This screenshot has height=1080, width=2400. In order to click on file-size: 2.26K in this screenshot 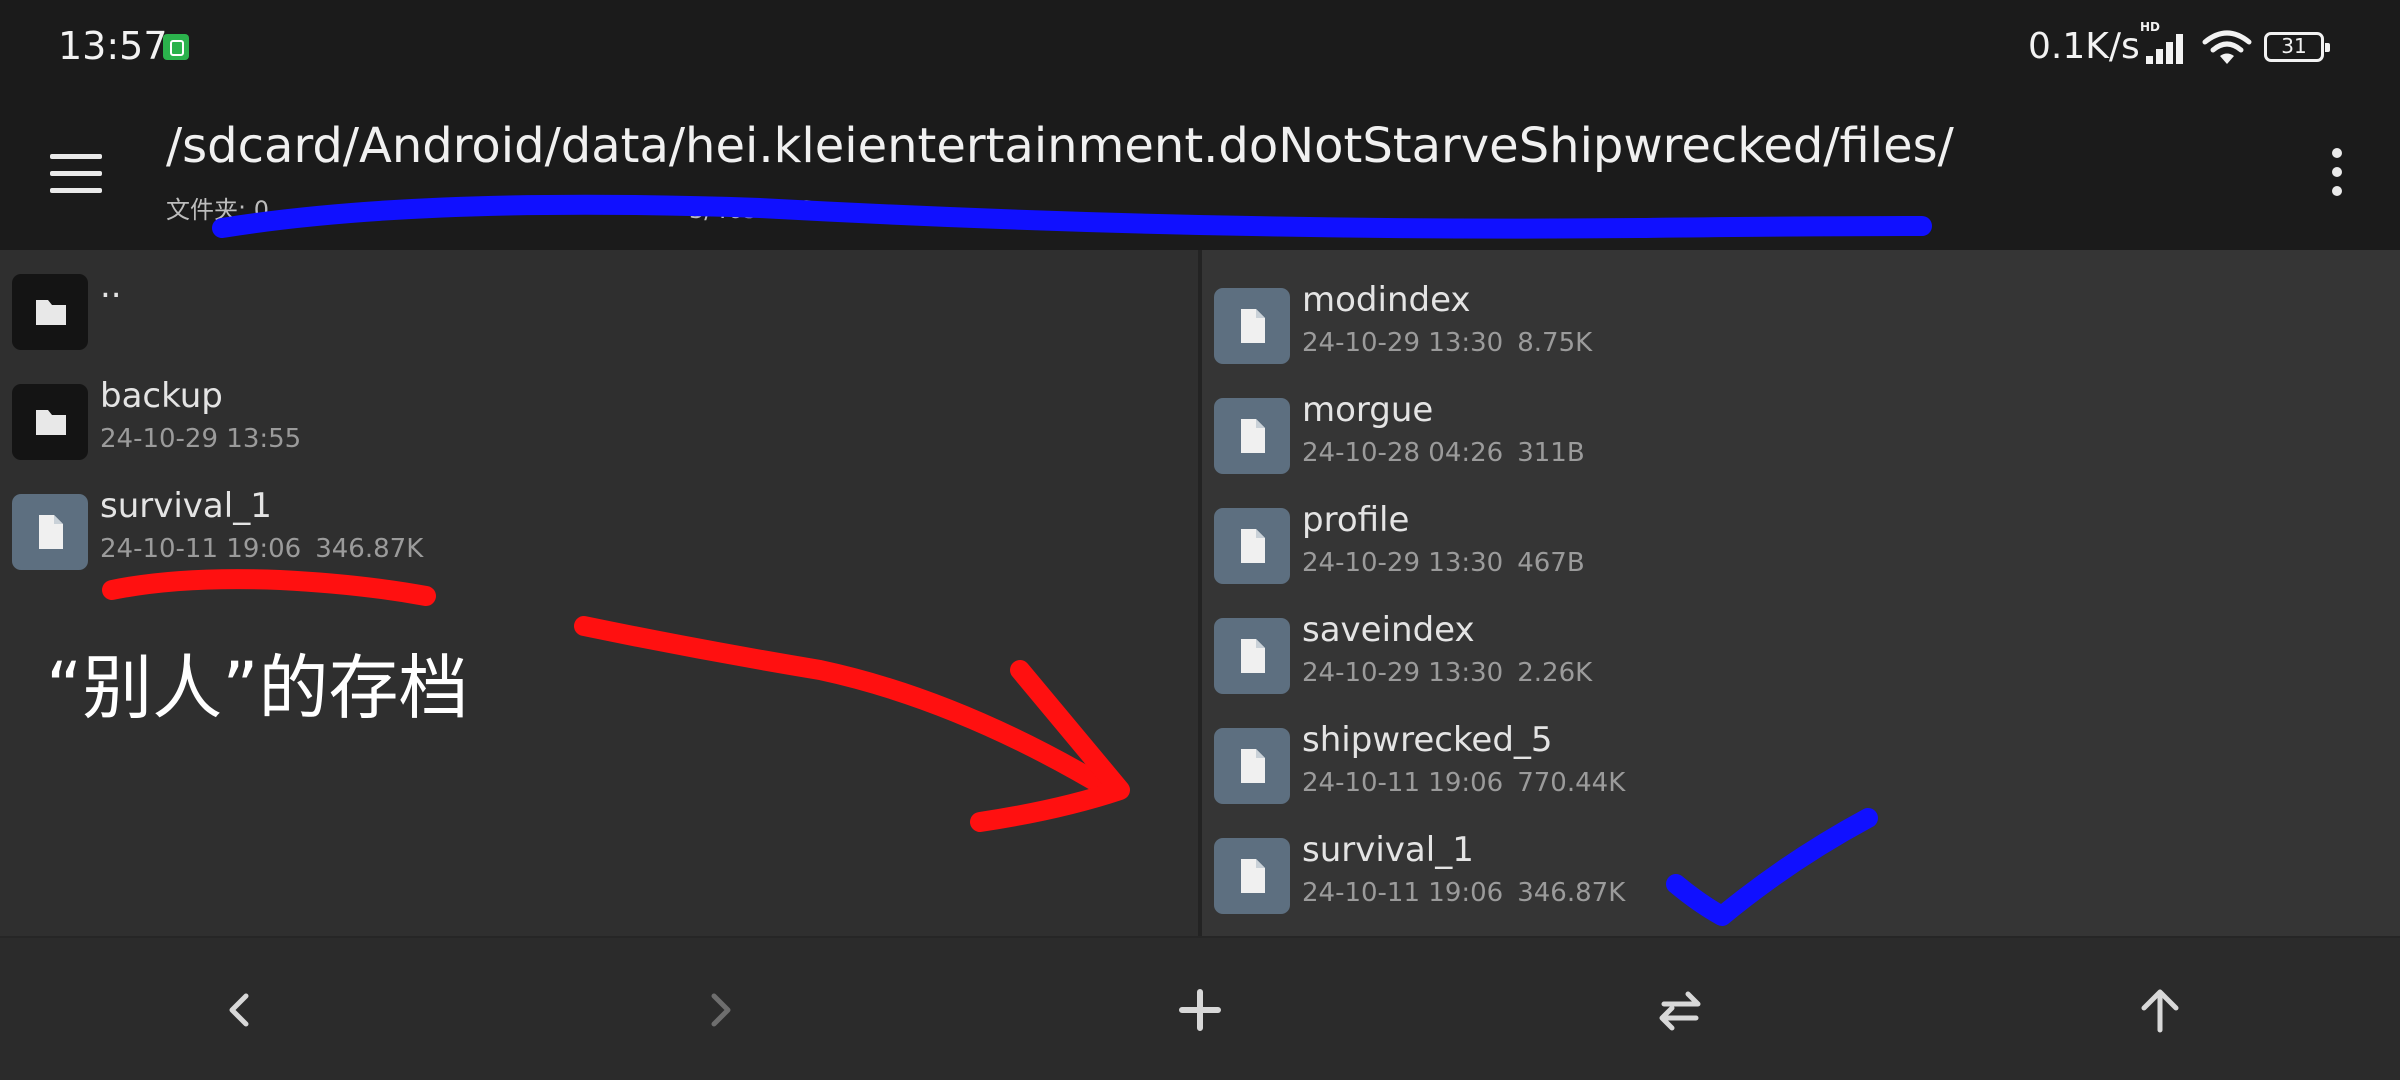, I will do `click(1555, 673)`.